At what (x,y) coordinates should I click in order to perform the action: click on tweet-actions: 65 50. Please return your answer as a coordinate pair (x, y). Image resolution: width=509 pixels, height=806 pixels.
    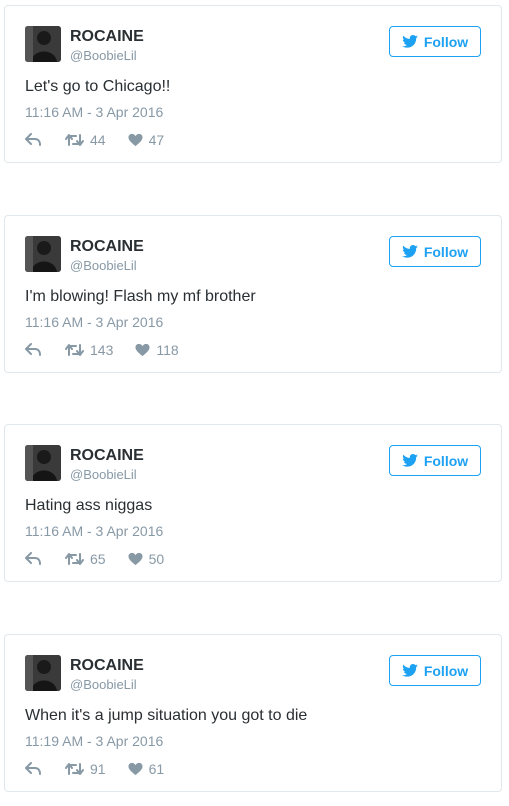
    Looking at the image, I should click on (94, 559).